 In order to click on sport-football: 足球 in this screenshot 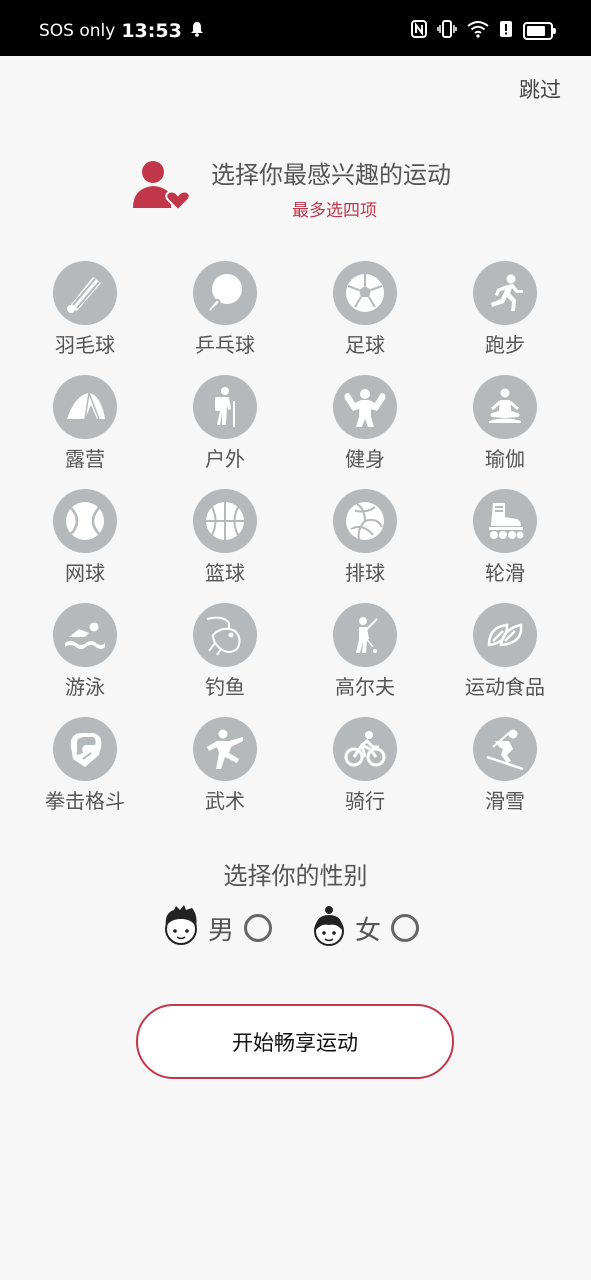, I will do `click(365, 313)`.